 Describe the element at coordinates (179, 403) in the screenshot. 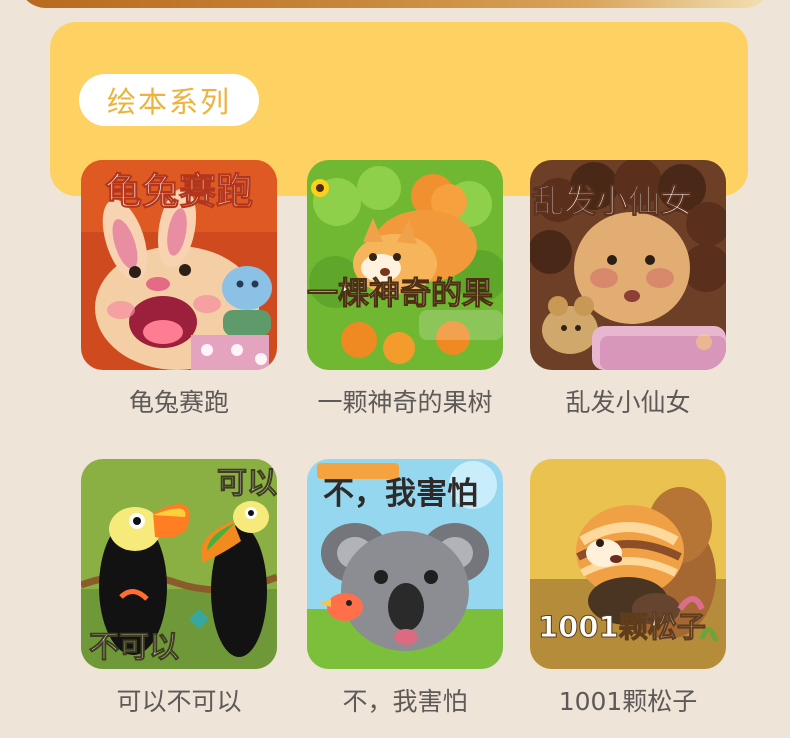

I see `book-title-1: 龟兔赛跑` at that location.